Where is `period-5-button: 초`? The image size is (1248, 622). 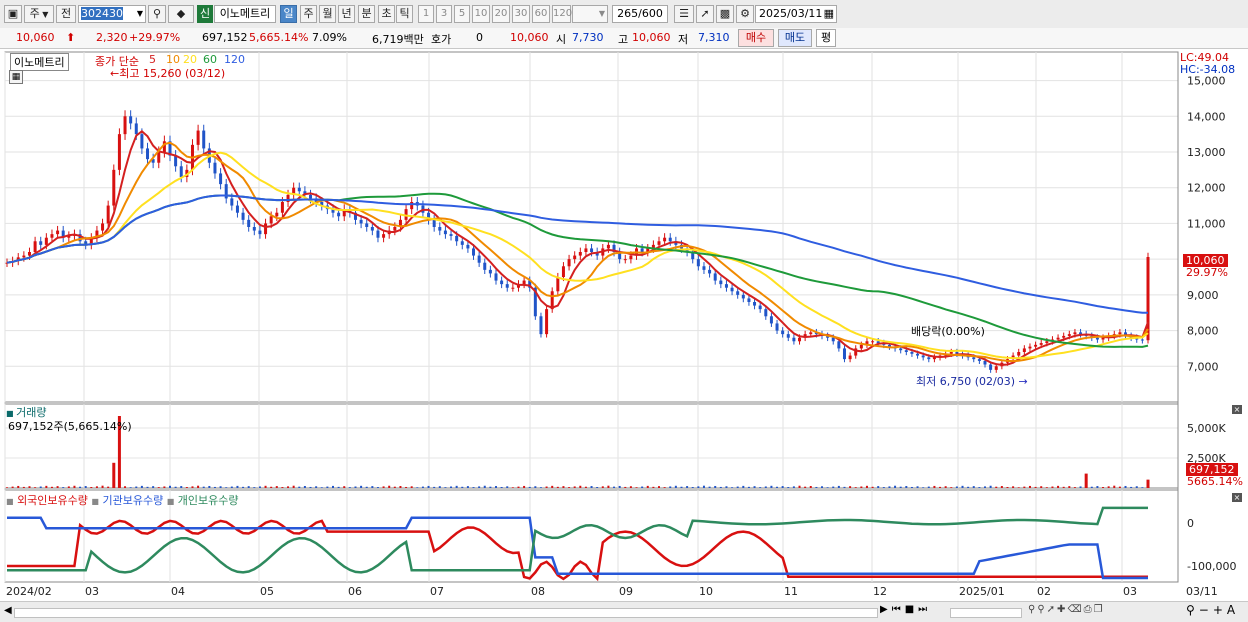
period-5-button: 초 is located at coordinates (386, 14).